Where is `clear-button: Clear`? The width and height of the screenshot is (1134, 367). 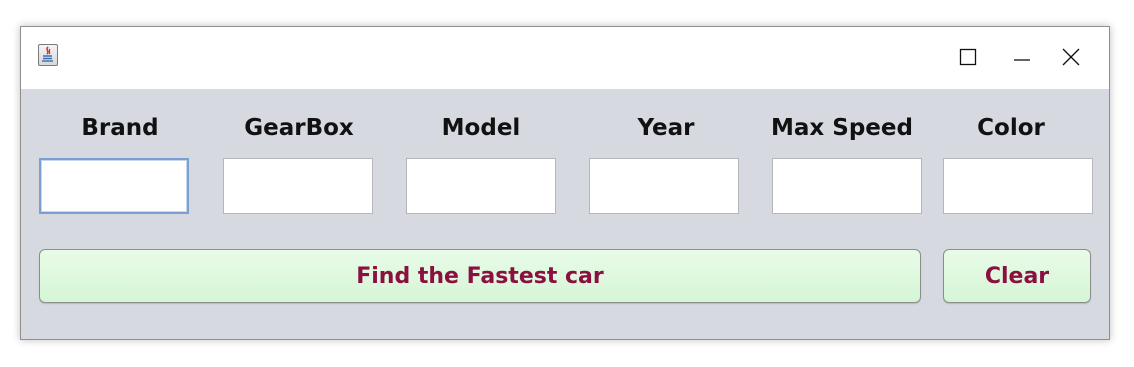
clear-button: Clear is located at coordinates (1017, 276).